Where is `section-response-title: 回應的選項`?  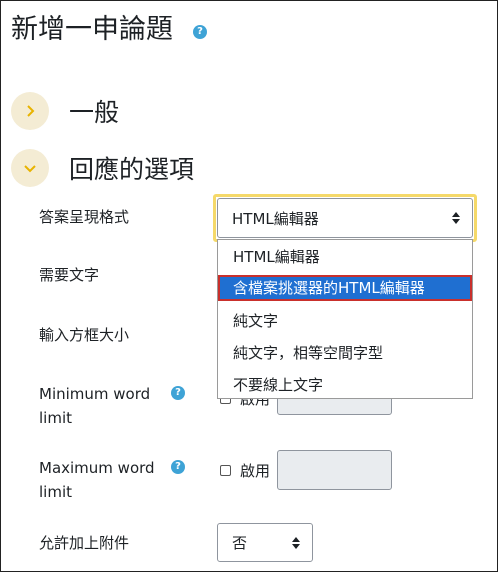
section-response-title: 回應的選項 is located at coordinates (132, 169).